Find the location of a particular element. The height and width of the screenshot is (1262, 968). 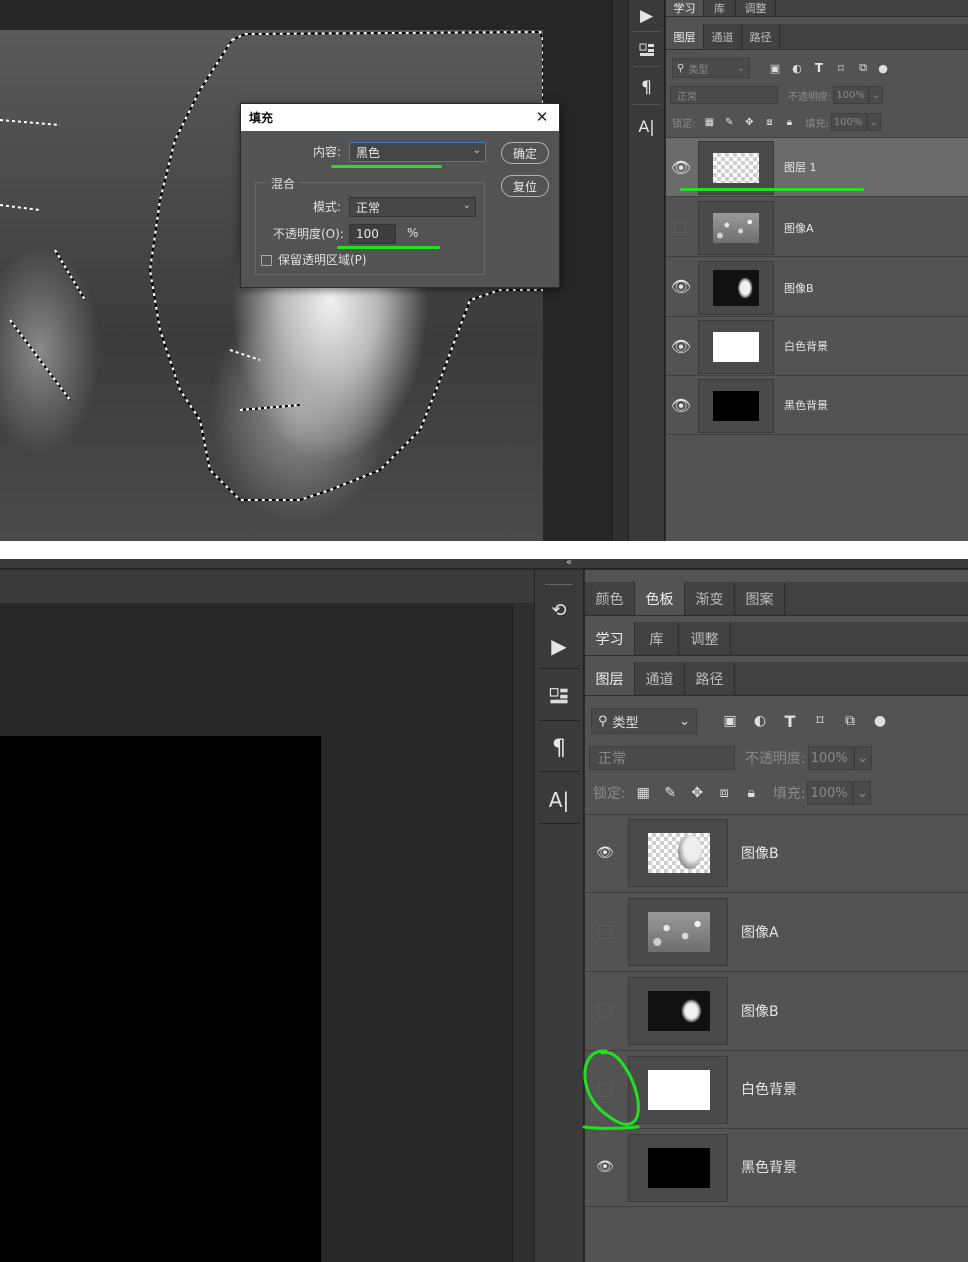

content-select: 黑色 ⌄ is located at coordinates (417, 152).